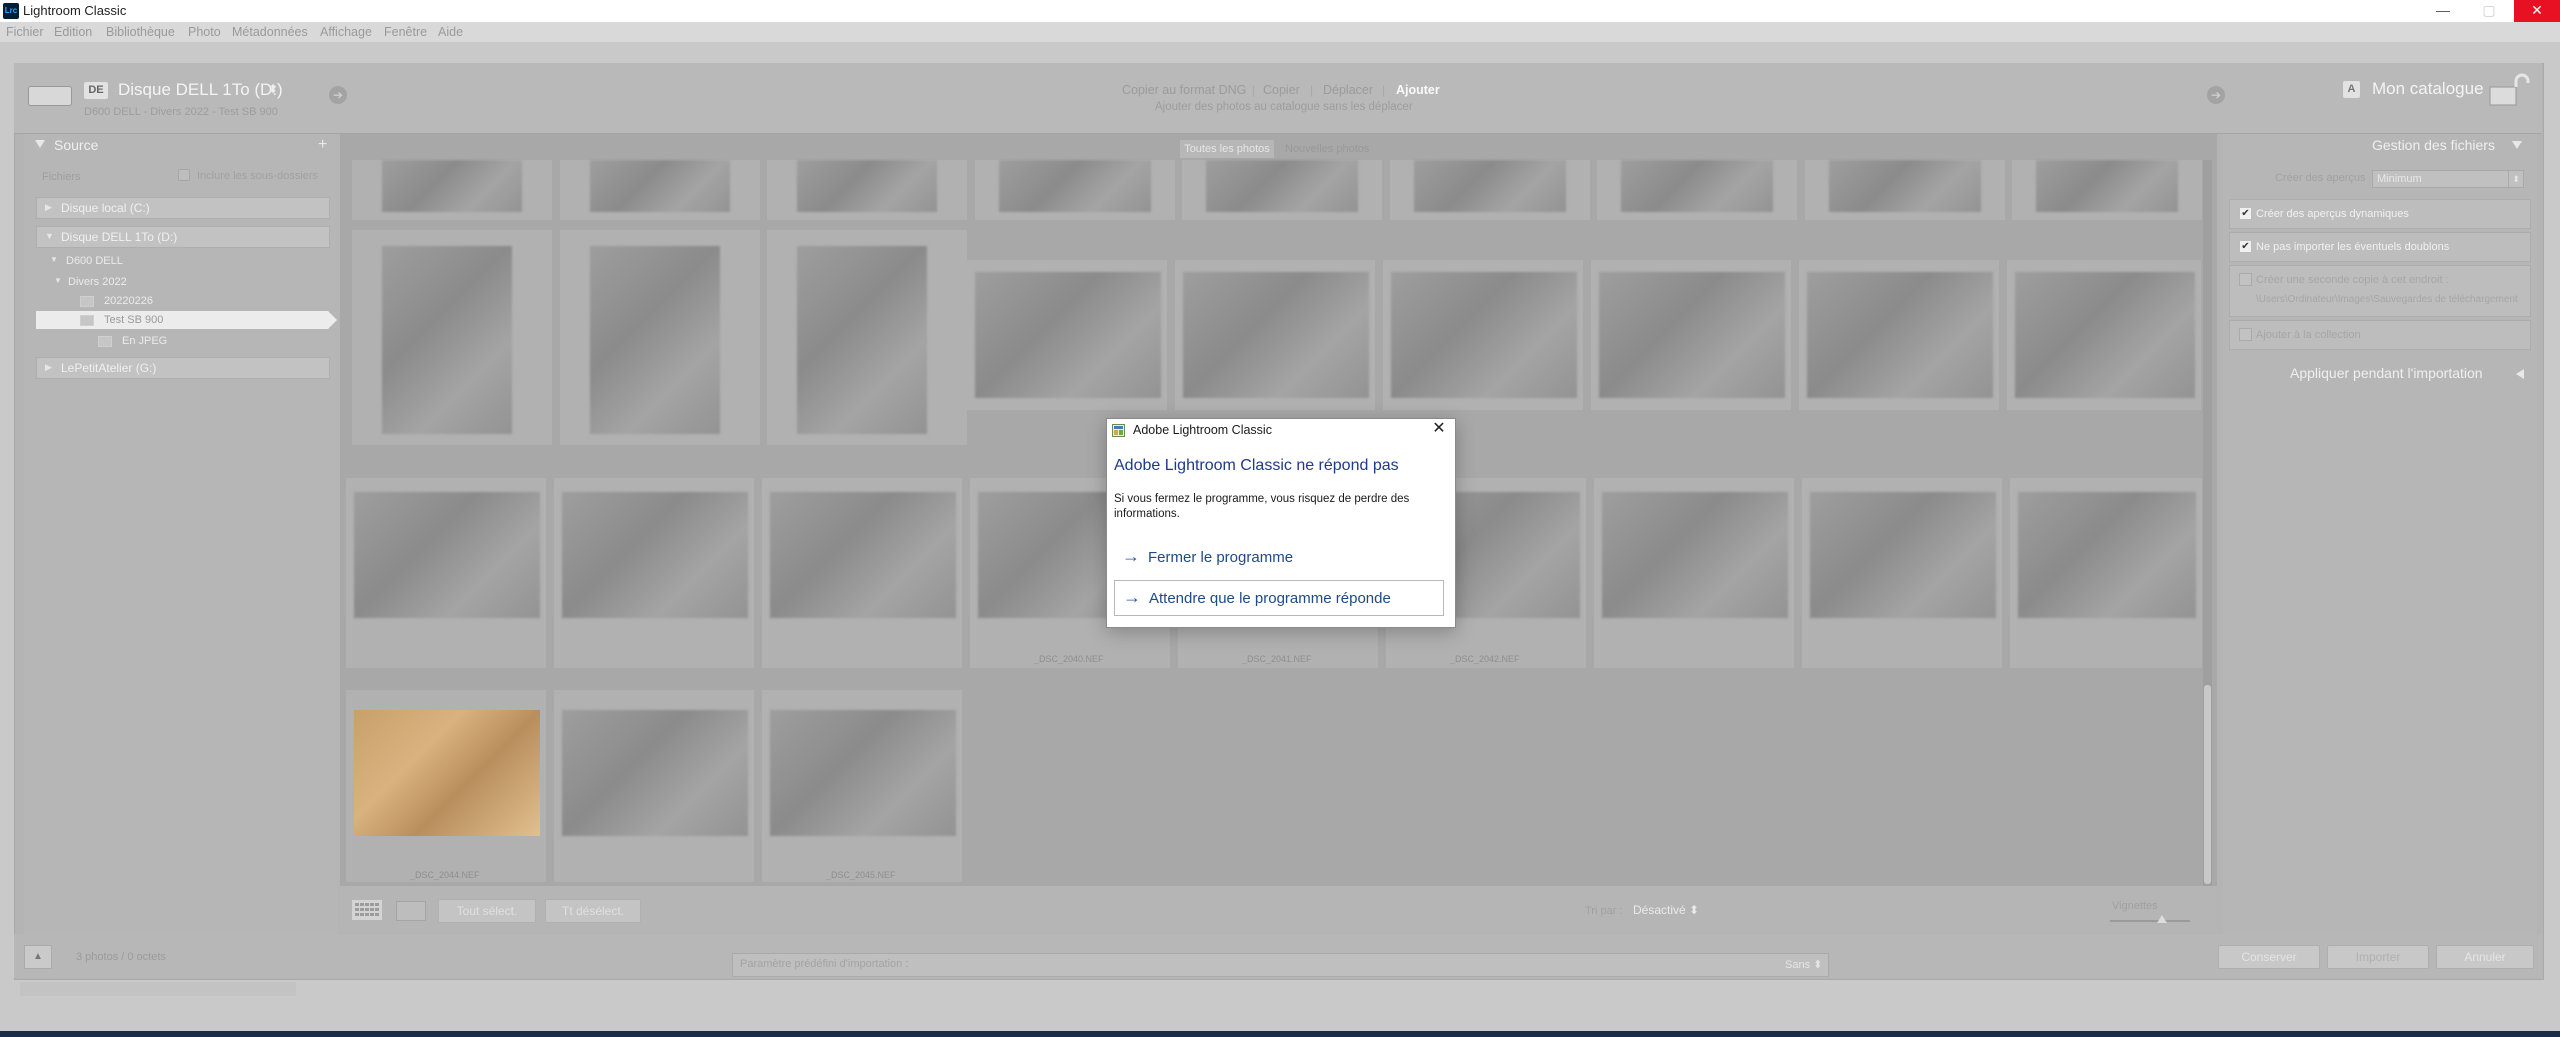 The height and width of the screenshot is (1037, 2560). Describe the element at coordinates (183, 237) in the screenshot. I see `volume-disque-dell: ▼ Disque DELL 1To (D:)` at that location.